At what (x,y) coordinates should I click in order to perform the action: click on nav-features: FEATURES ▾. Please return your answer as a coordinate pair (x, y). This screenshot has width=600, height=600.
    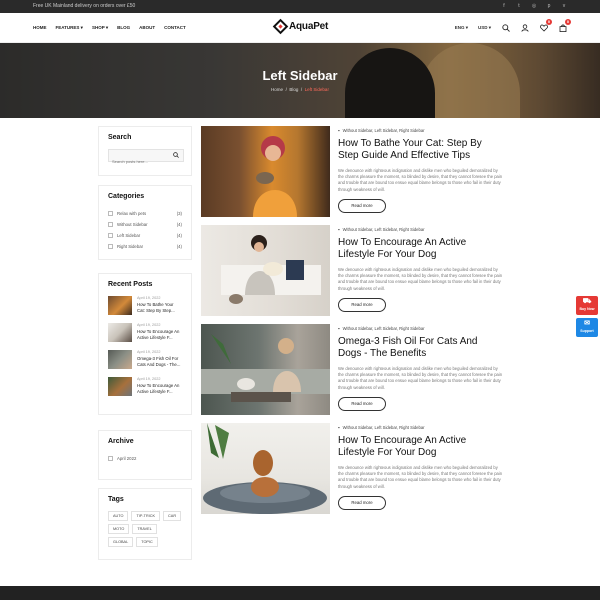
    Looking at the image, I should click on (69, 28).